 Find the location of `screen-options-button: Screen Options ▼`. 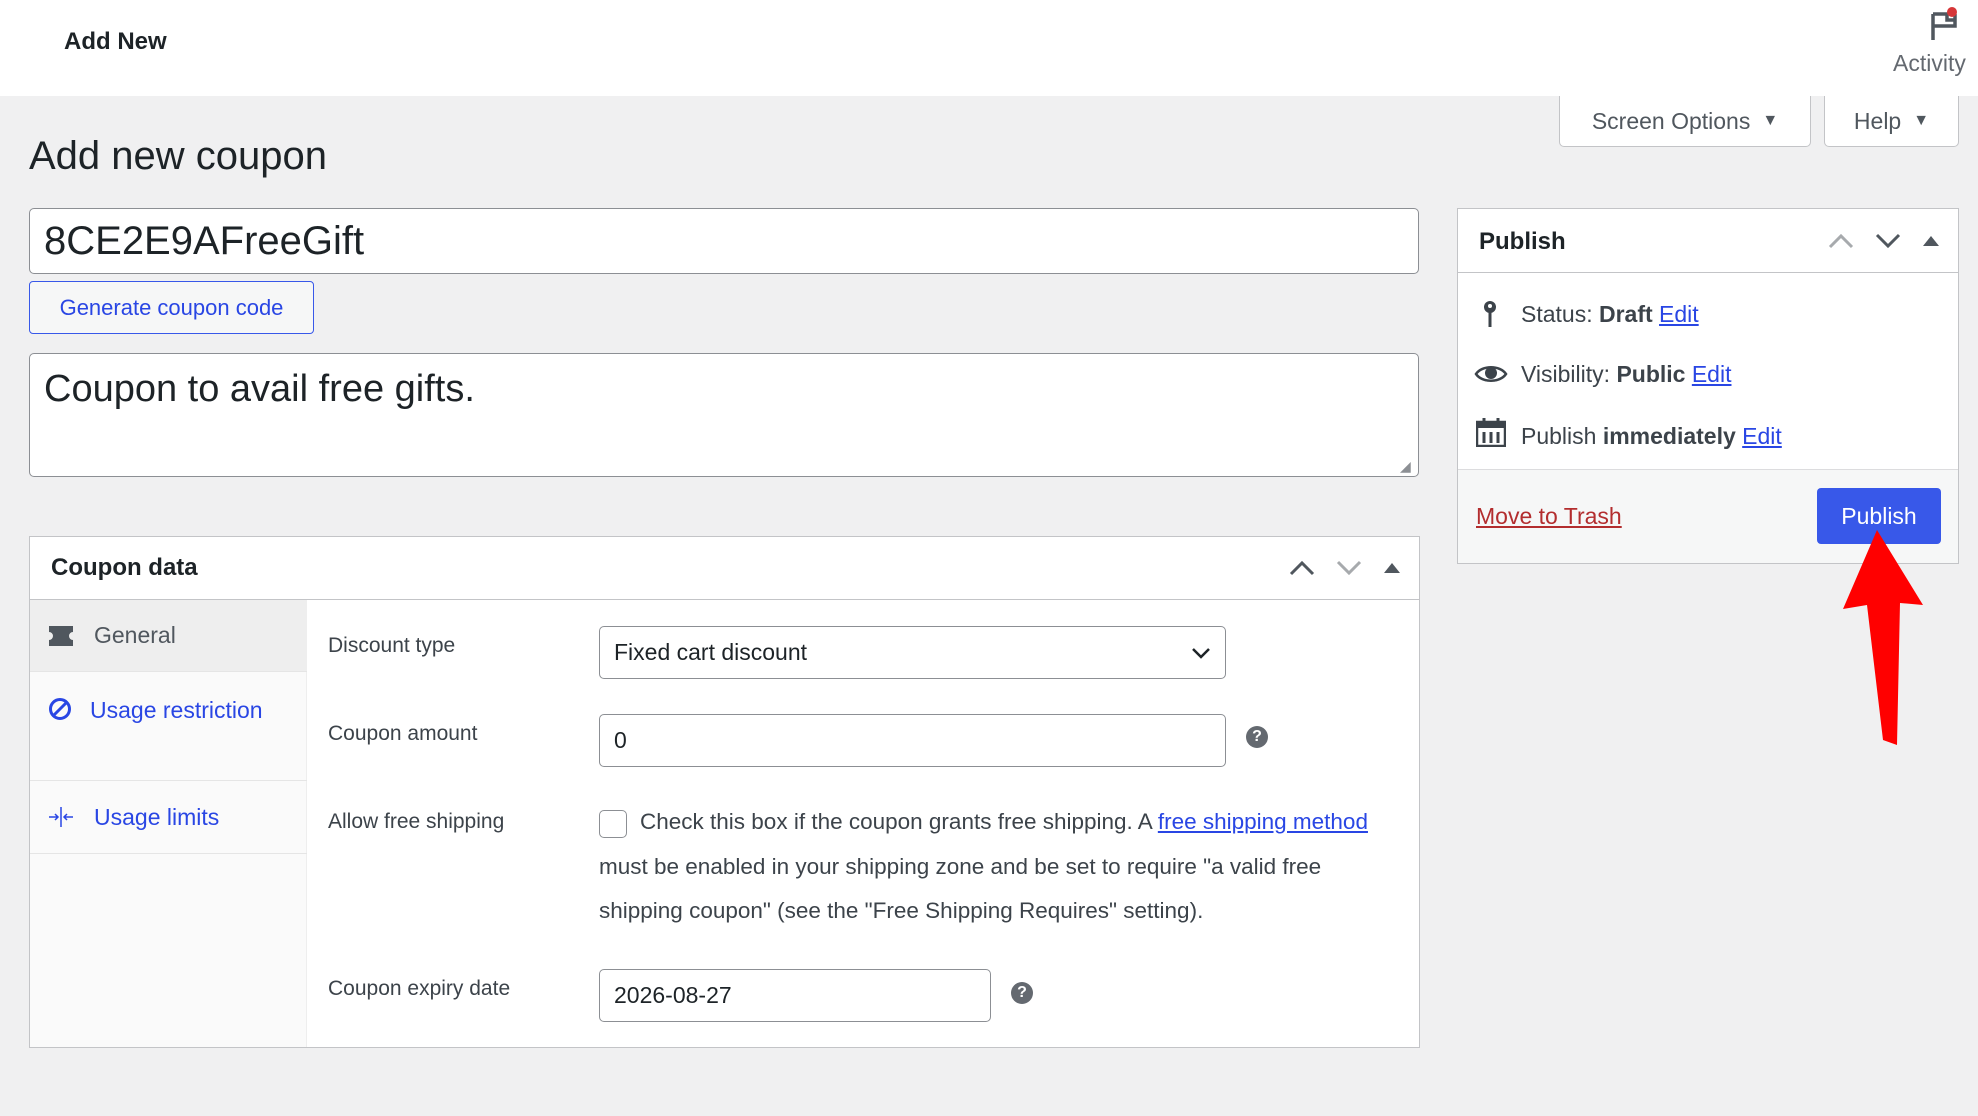

screen-options-button: Screen Options ▼ is located at coordinates (1685, 121).